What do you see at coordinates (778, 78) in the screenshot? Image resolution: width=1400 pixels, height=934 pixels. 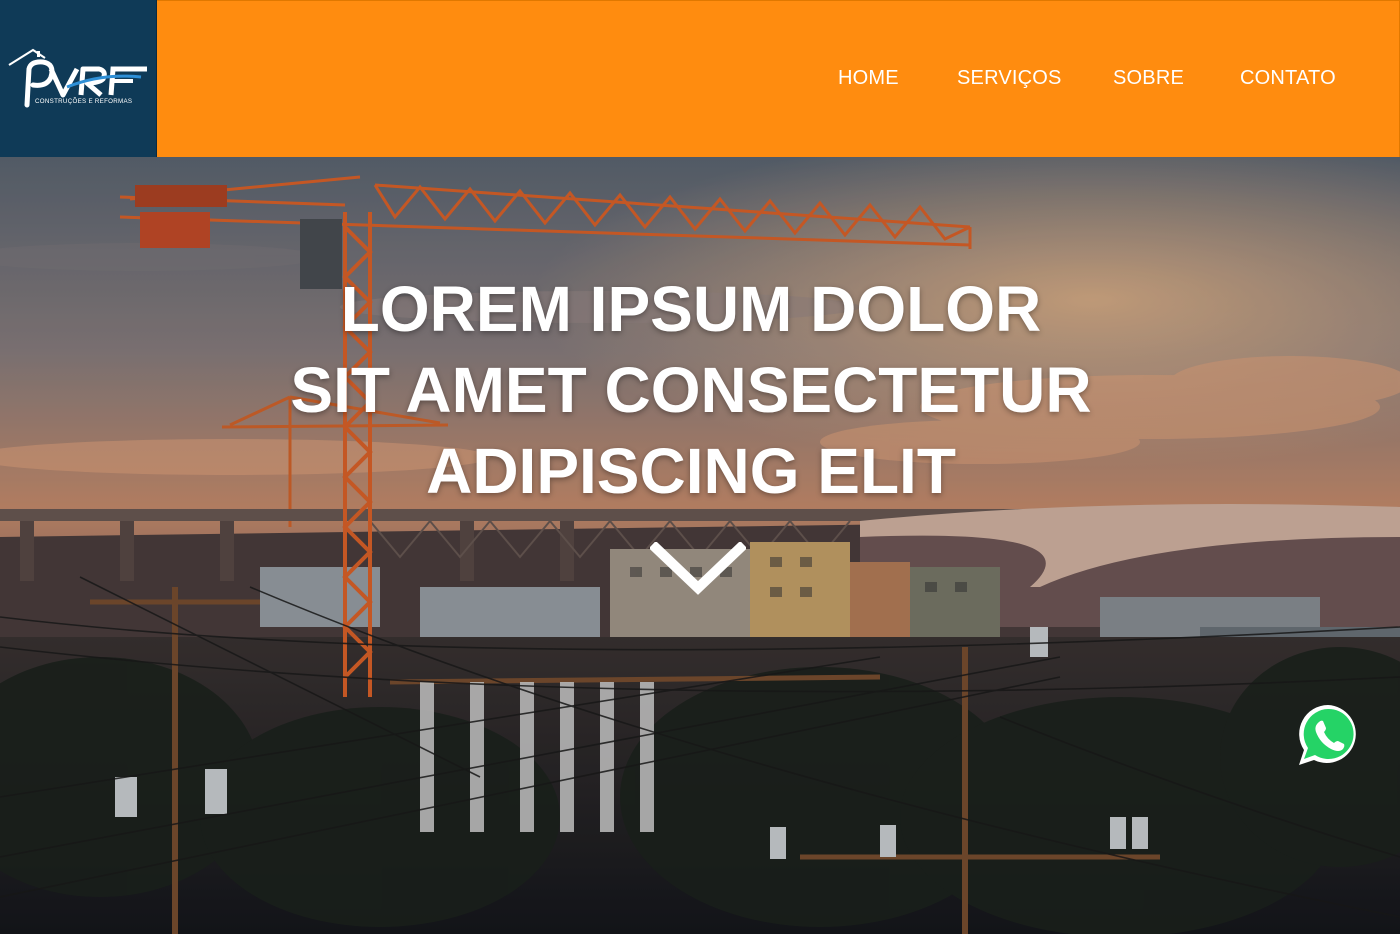 I see `main-nav: HOME SERVIÇOS SOBRE CONTATO` at bounding box center [778, 78].